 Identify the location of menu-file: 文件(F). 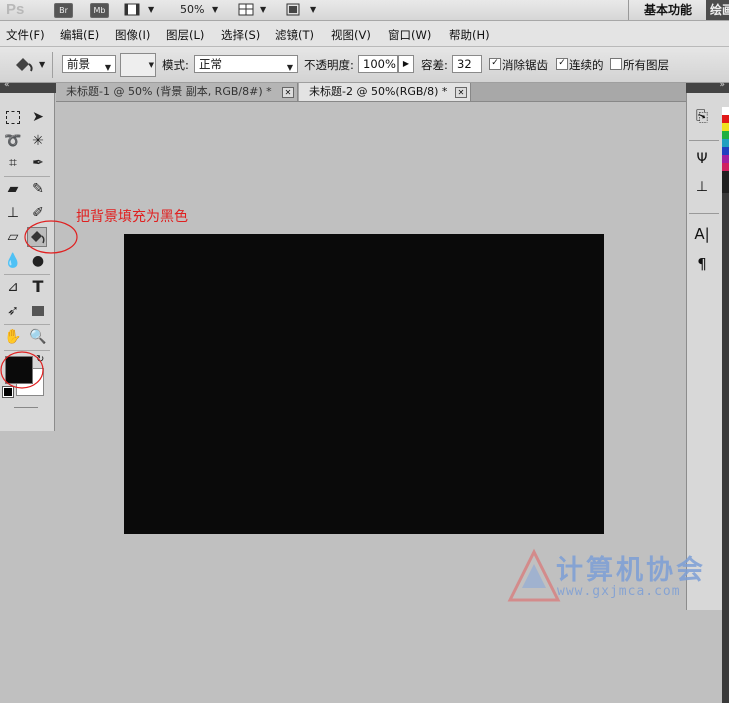
(25, 35).